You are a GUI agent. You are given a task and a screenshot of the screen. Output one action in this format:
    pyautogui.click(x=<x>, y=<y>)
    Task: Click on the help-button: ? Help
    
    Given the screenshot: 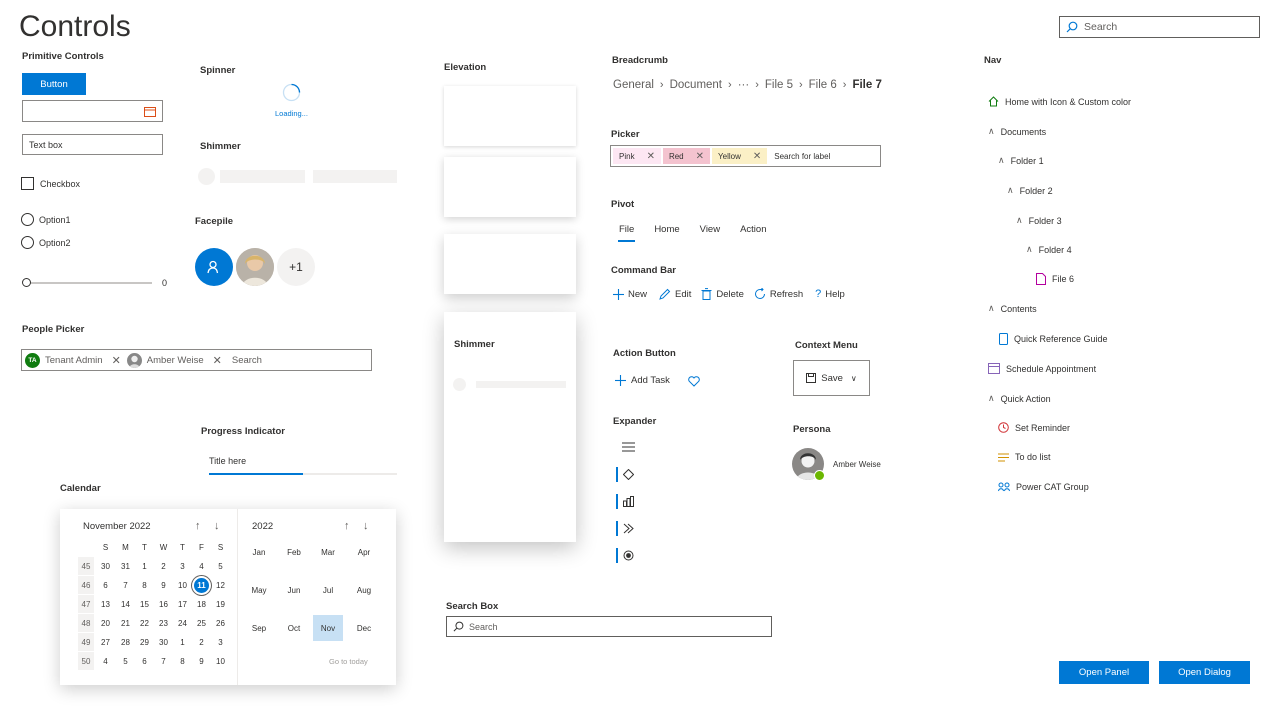 What is the action you would take?
    pyautogui.click(x=830, y=294)
    